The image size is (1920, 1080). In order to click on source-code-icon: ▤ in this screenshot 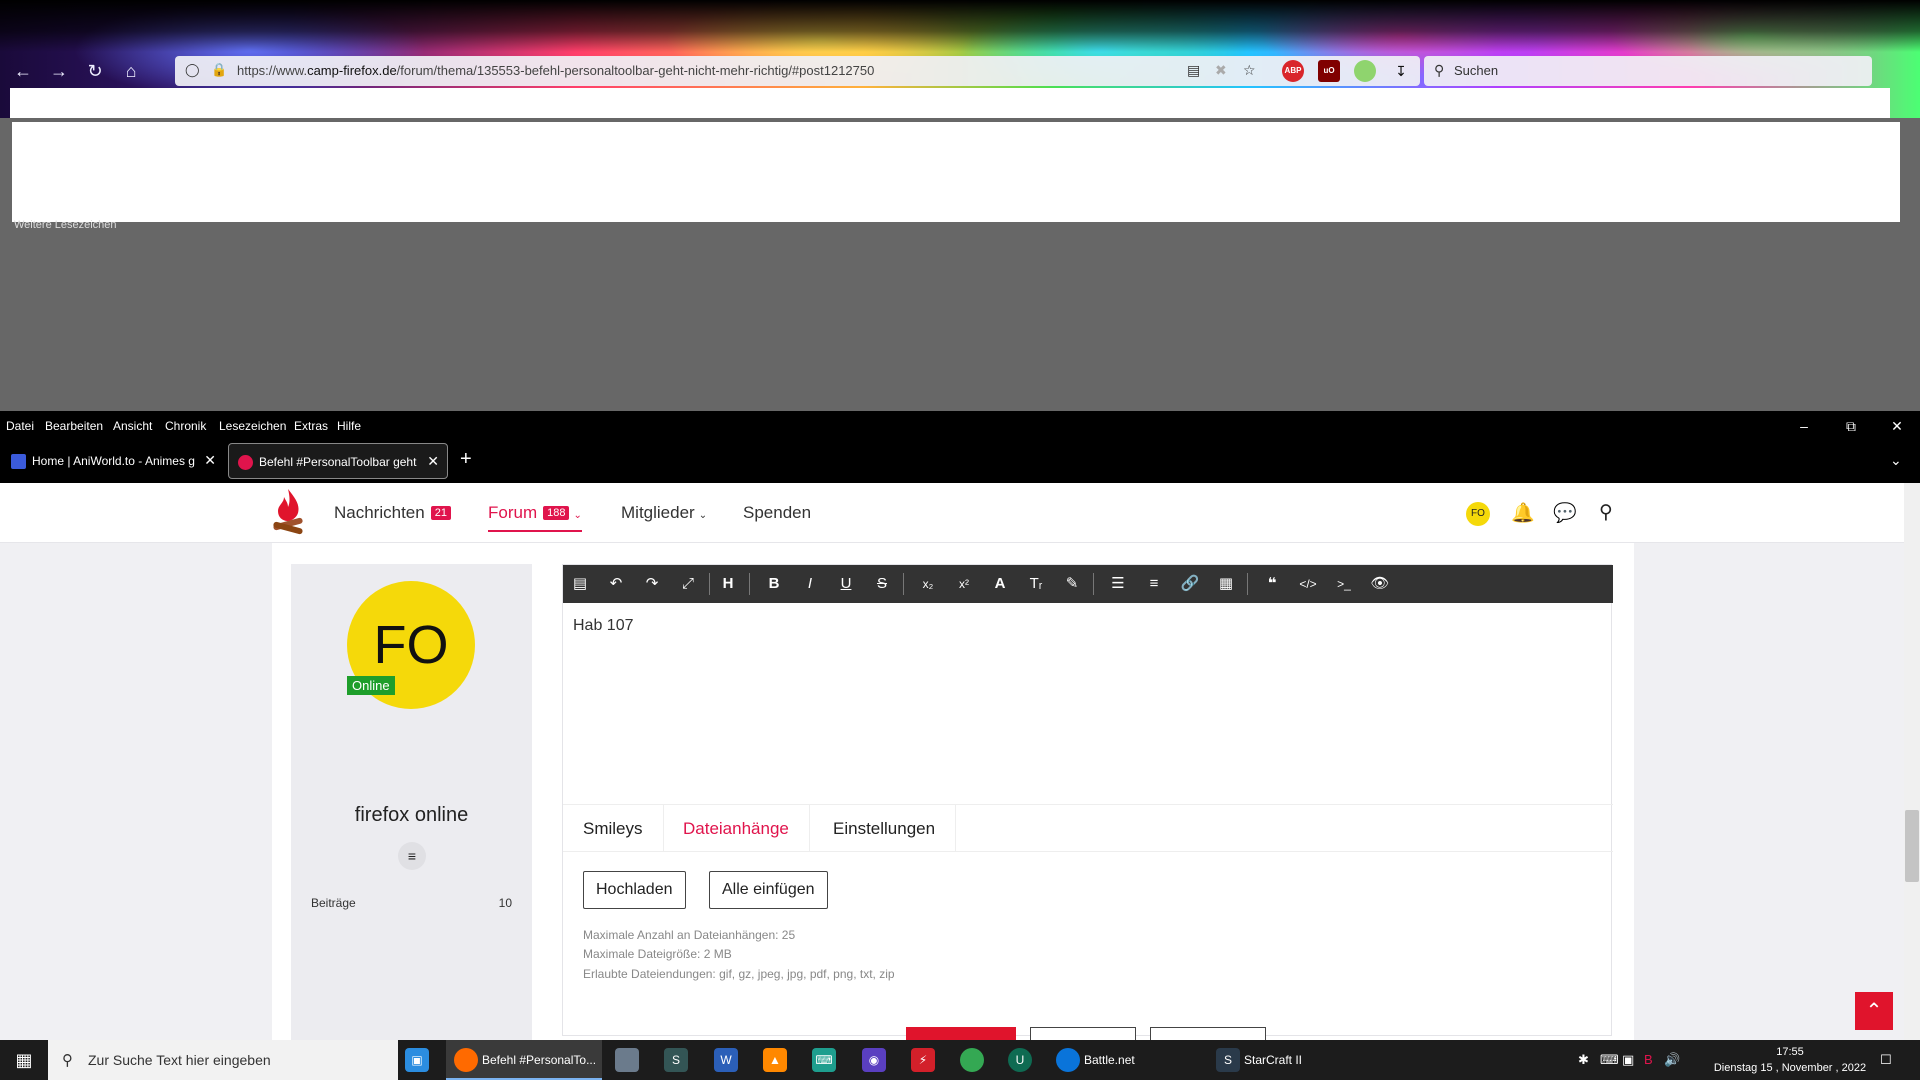, I will do `click(580, 584)`.